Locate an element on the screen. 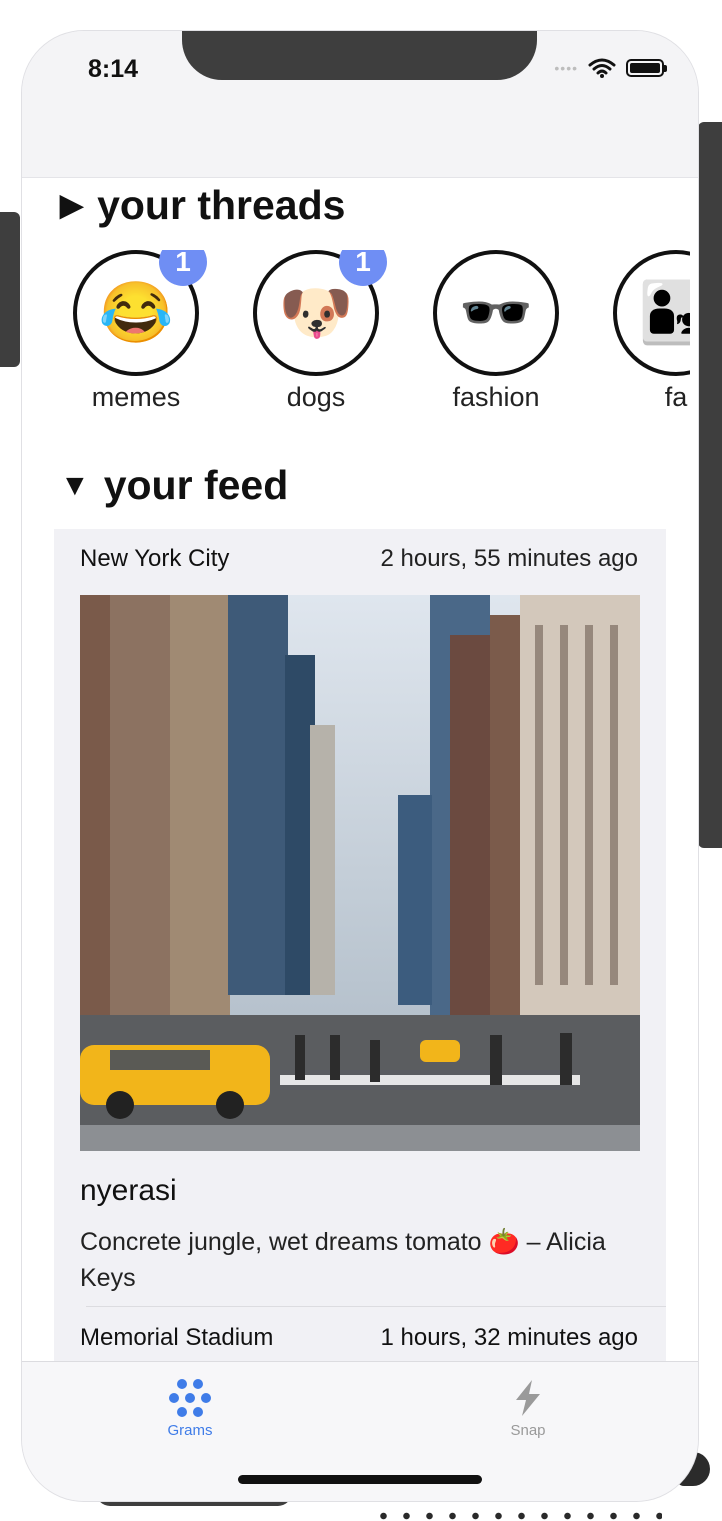 The height and width of the screenshot is (1521, 722). signal-icon: •••• is located at coordinates (566, 68).